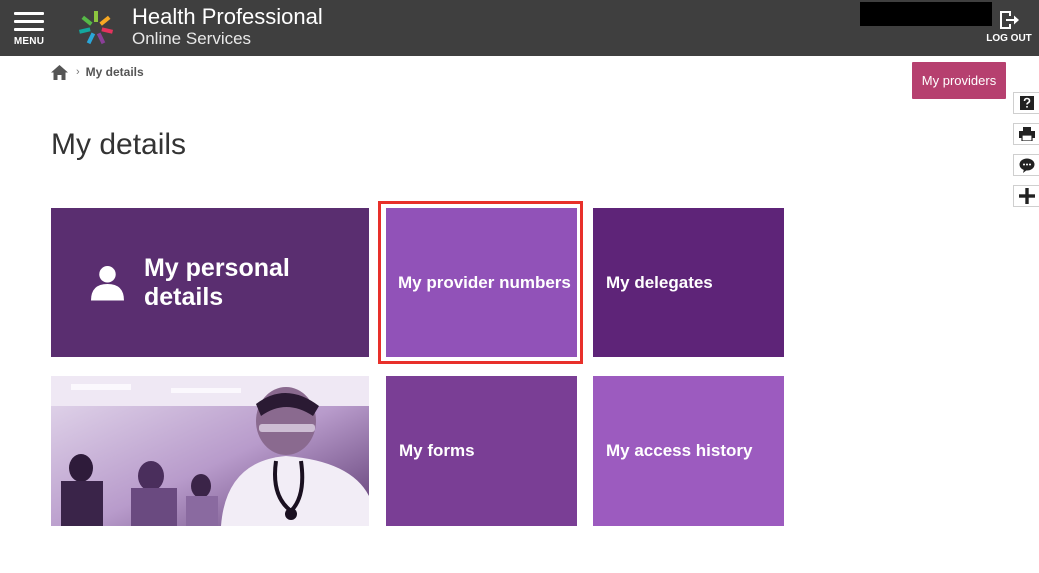 Image resolution: width=1039 pixels, height=573 pixels. I want to click on tile-my-access-history: My access history, so click(688, 451).